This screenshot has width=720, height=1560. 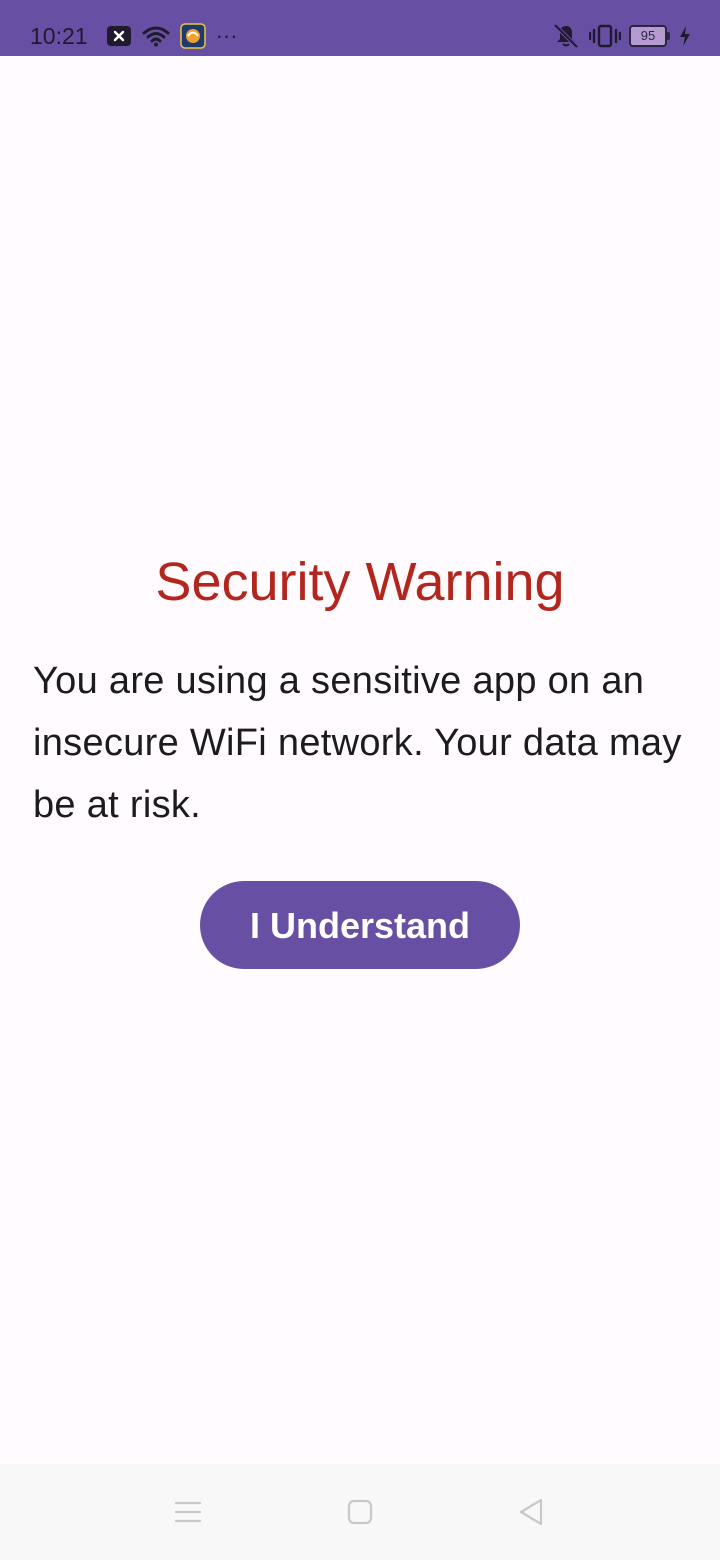 What do you see at coordinates (156, 36) in the screenshot?
I see `wifi-icon` at bounding box center [156, 36].